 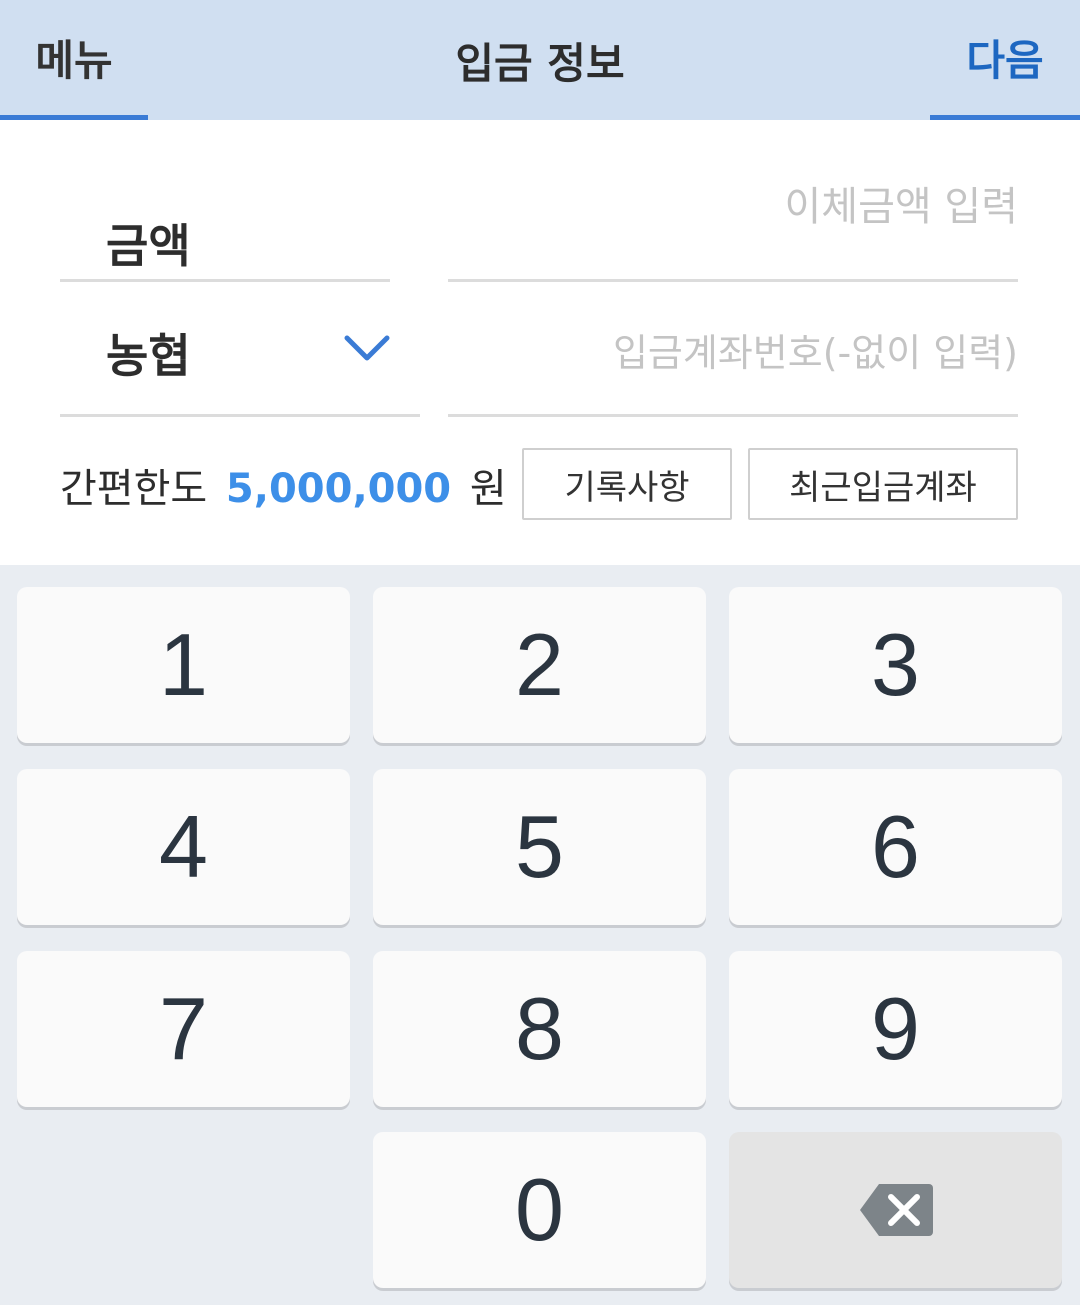 What do you see at coordinates (733, 349) in the screenshot?
I see `account-number-input` at bounding box center [733, 349].